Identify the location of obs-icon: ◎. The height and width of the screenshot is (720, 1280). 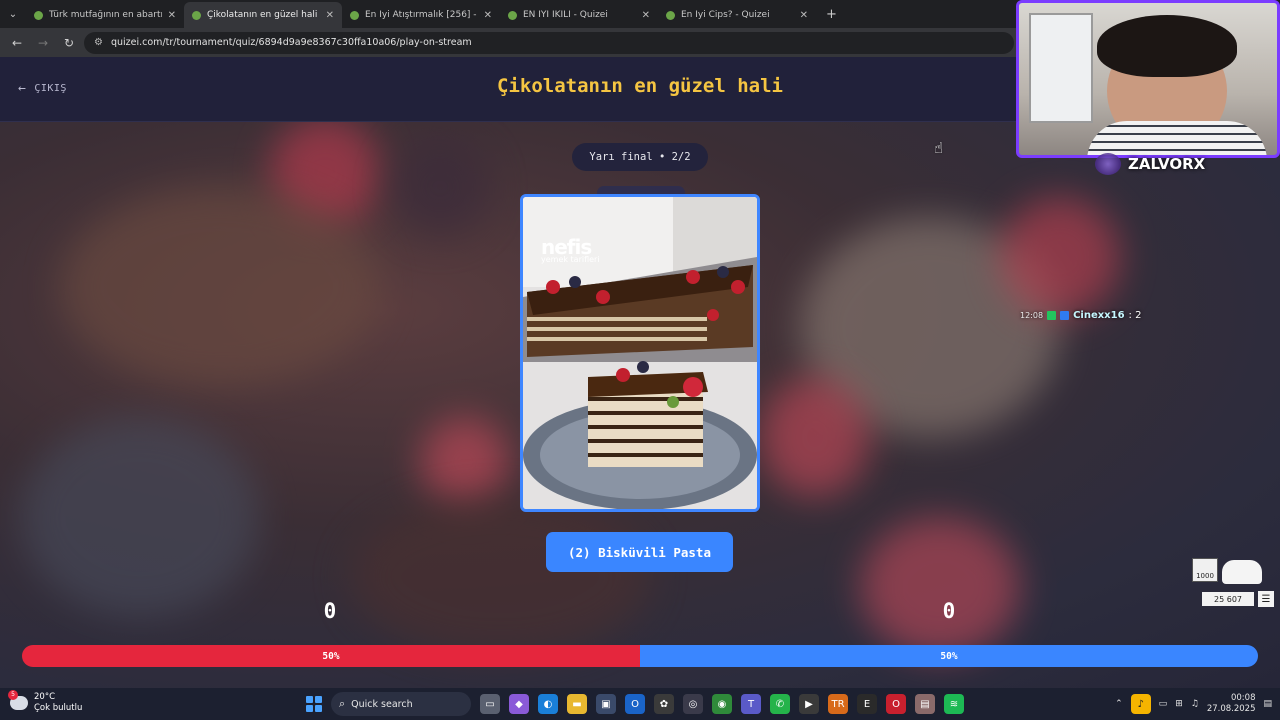
(693, 704).